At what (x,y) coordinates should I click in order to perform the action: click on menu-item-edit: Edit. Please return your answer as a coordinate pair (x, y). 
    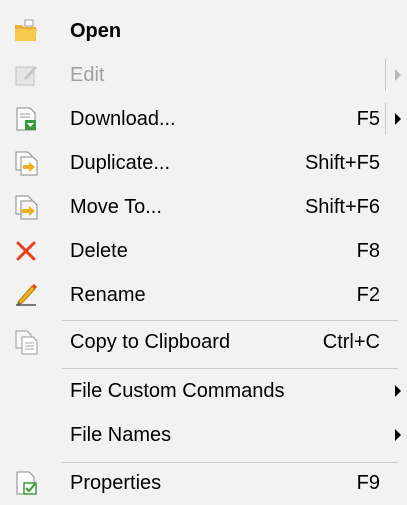
    Looking at the image, I should click on (203, 75).